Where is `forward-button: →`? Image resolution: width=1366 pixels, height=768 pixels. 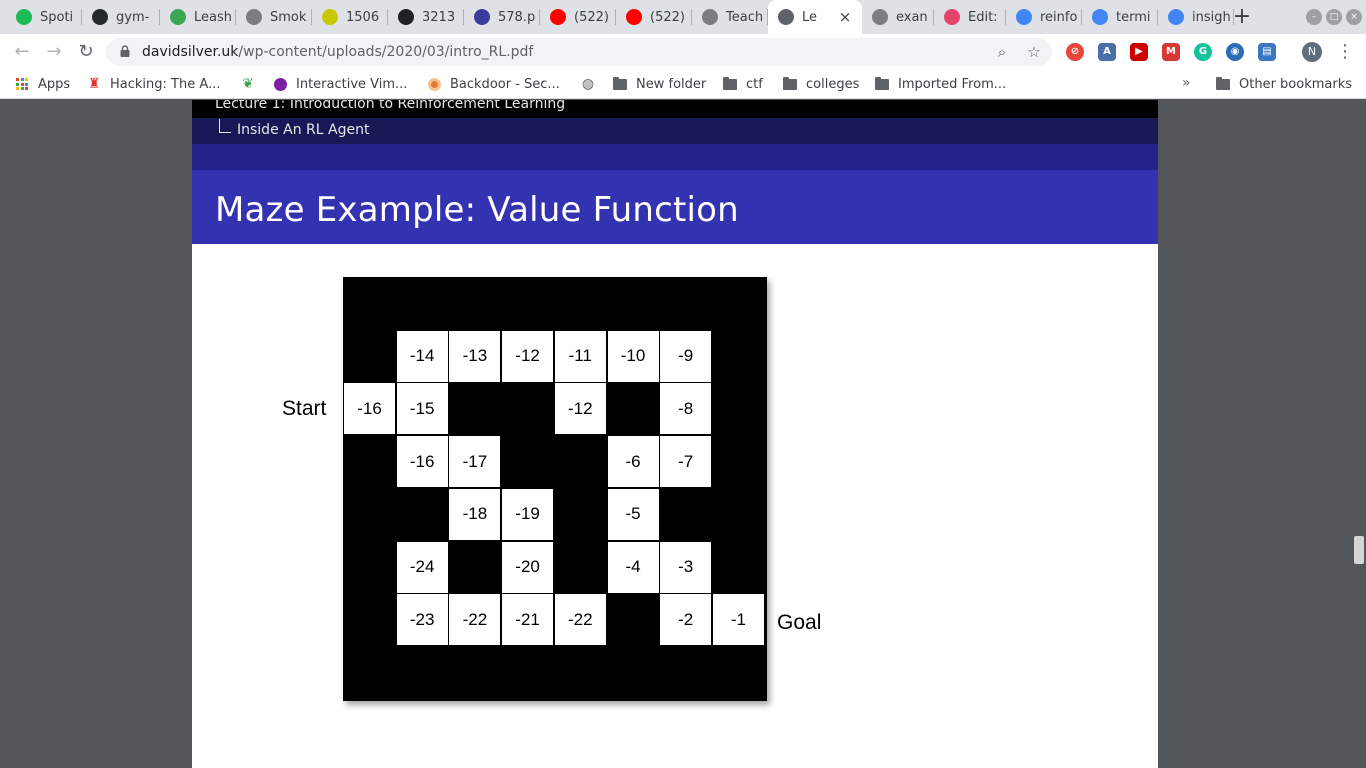 forward-button: → is located at coordinates (54, 52).